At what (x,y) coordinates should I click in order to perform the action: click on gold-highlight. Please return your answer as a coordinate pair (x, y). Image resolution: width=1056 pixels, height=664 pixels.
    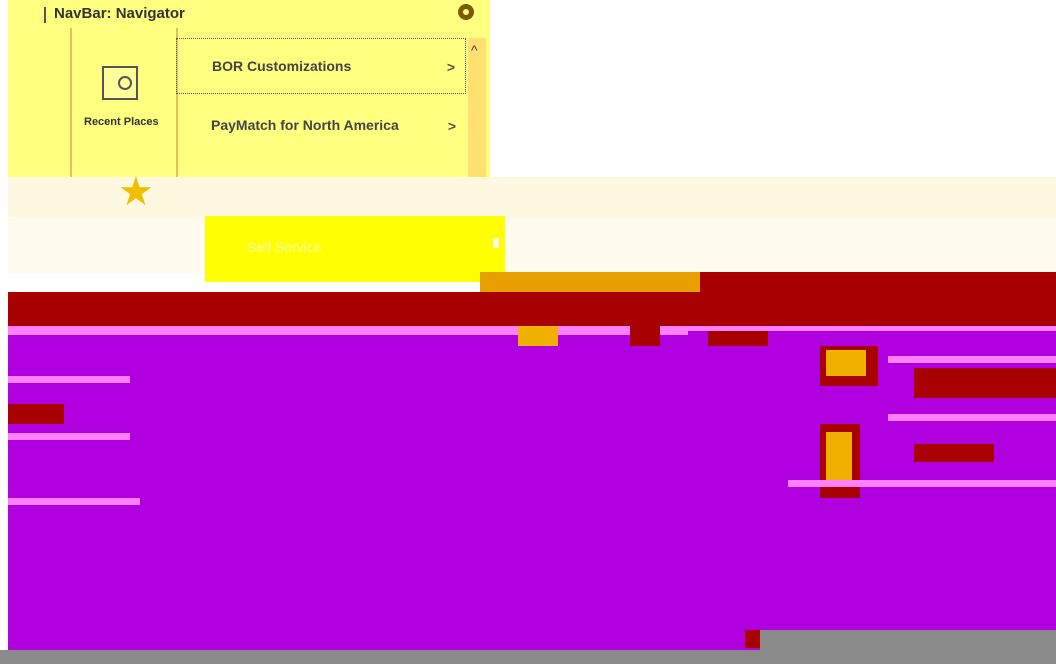
    Looking at the image, I should click on (590, 282).